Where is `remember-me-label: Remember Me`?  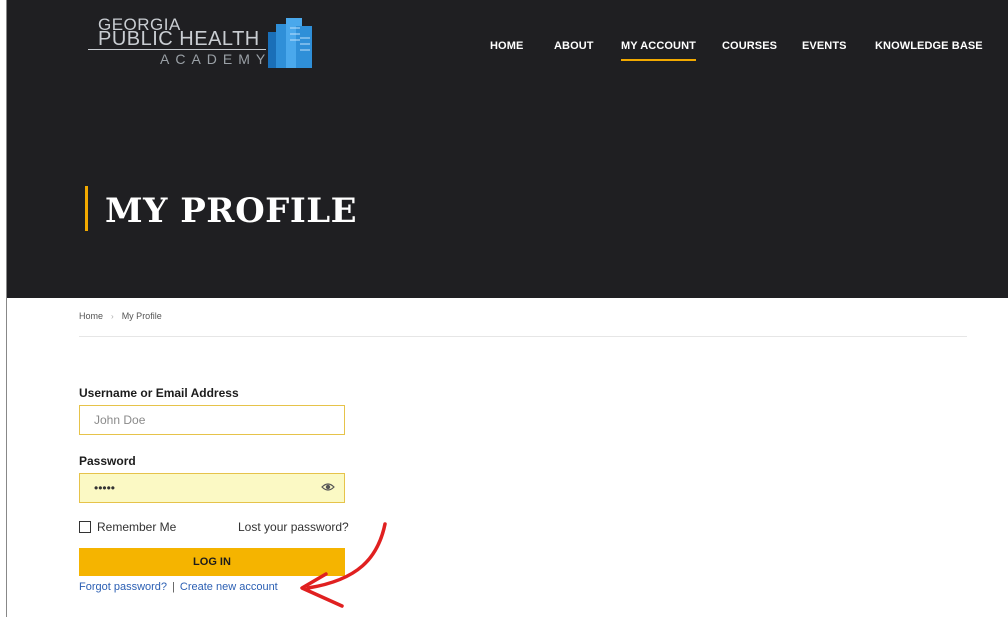
remember-me-label: Remember Me is located at coordinates (136, 527).